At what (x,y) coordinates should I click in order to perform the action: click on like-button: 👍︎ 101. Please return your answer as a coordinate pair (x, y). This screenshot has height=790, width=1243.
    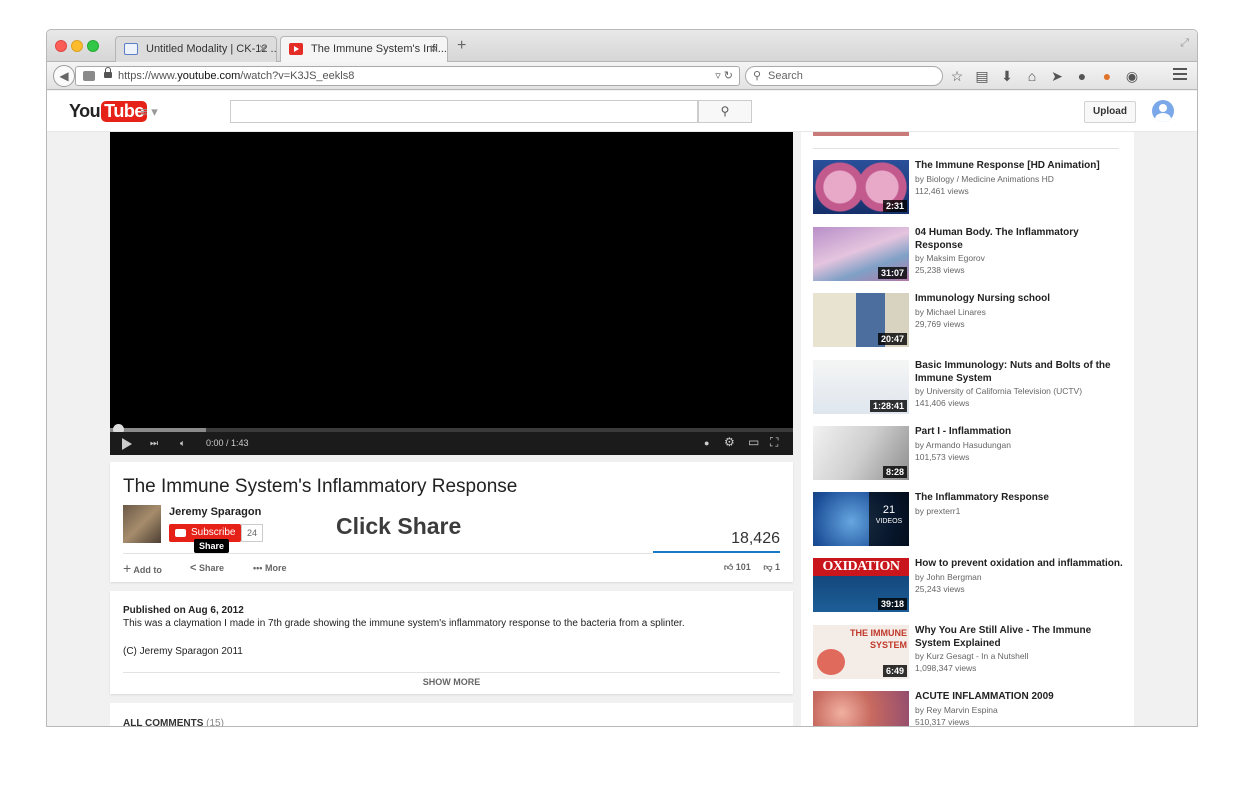
    Looking at the image, I should click on (737, 567).